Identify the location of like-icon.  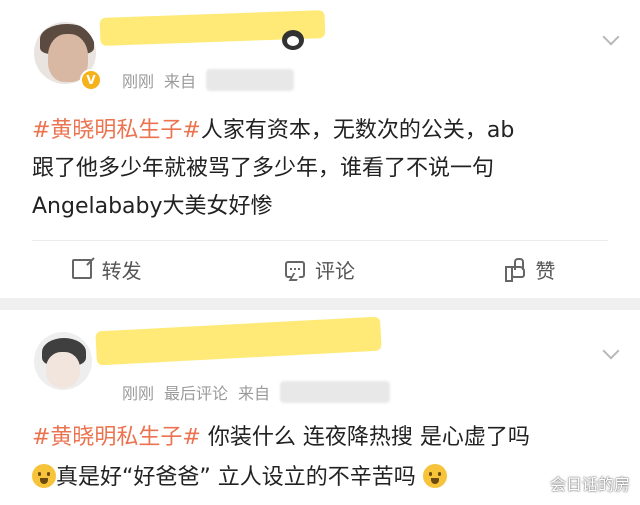
(515, 270).